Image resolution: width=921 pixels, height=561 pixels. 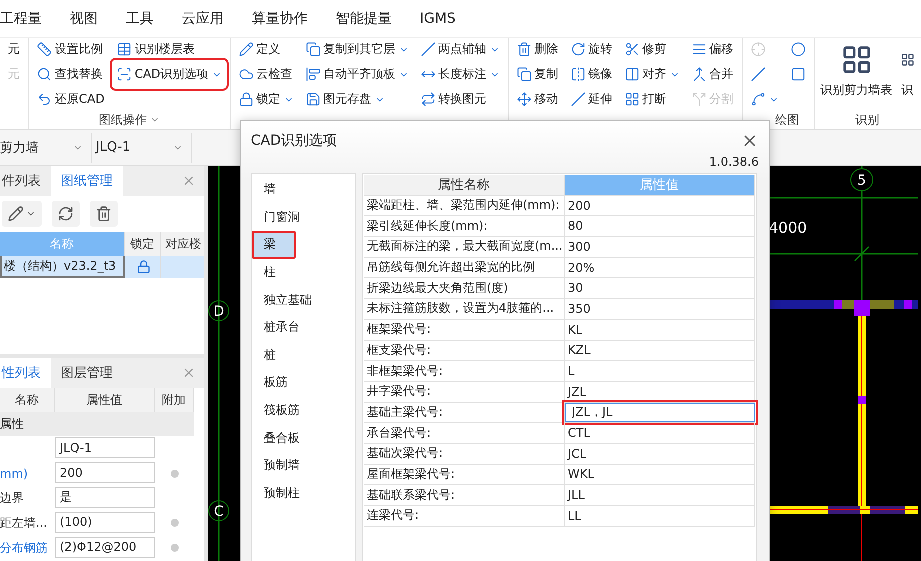 I want to click on ribbon-button: 对齐, so click(x=652, y=74).